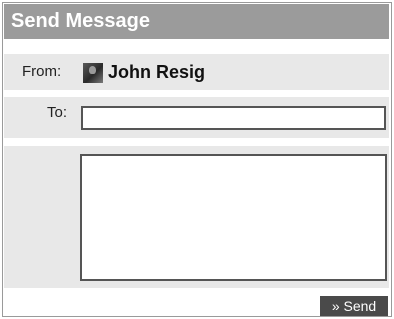 The height and width of the screenshot is (319, 394). Describe the element at coordinates (93, 72) in the screenshot. I see `user-avatar-icon` at that location.